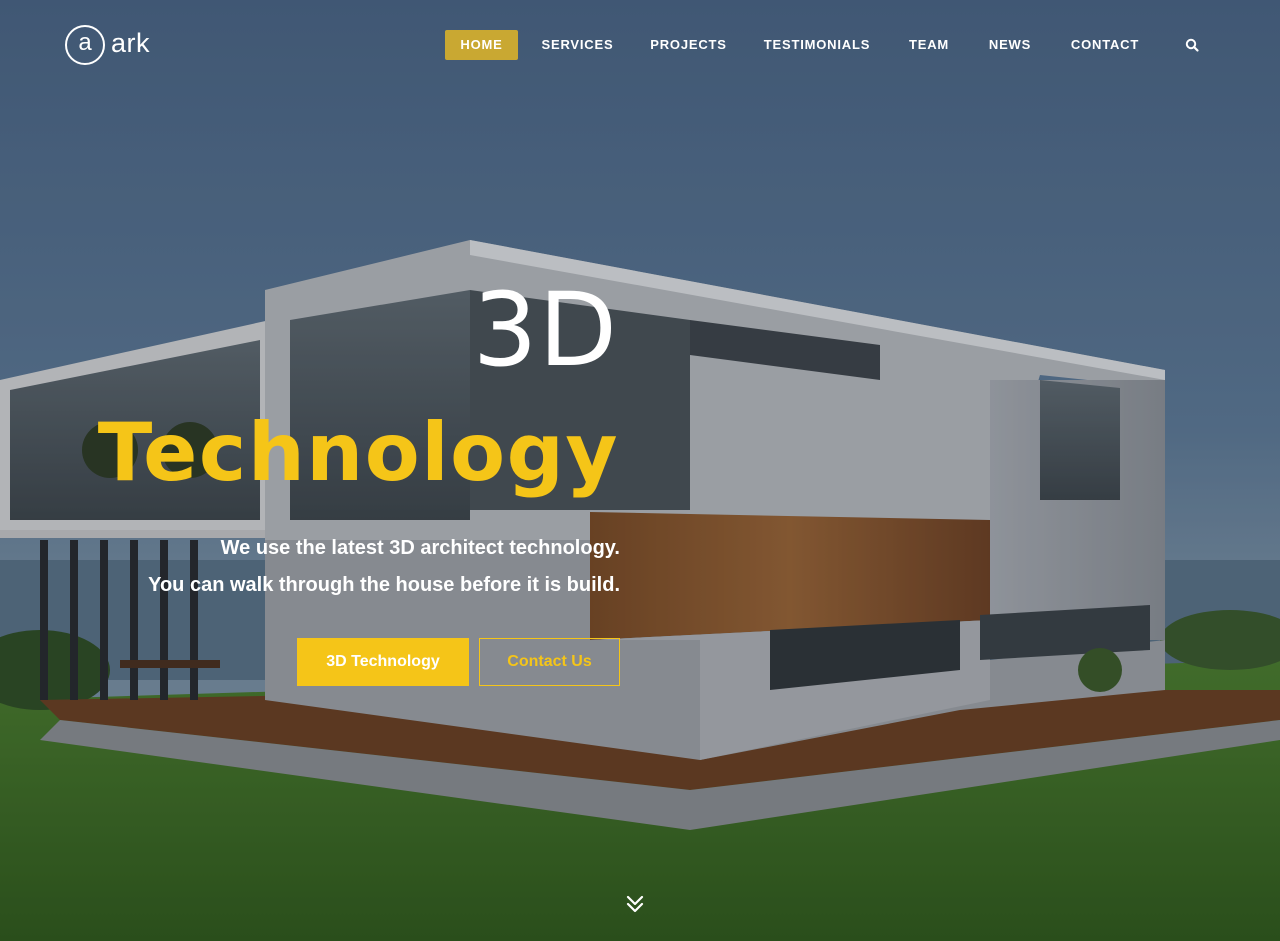 This screenshot has width=1280, height=941. Describe the element at coordinates (817, 45) in the screenshot. I see `nav-item-testimonials: TESTIMONIALS` at that location.